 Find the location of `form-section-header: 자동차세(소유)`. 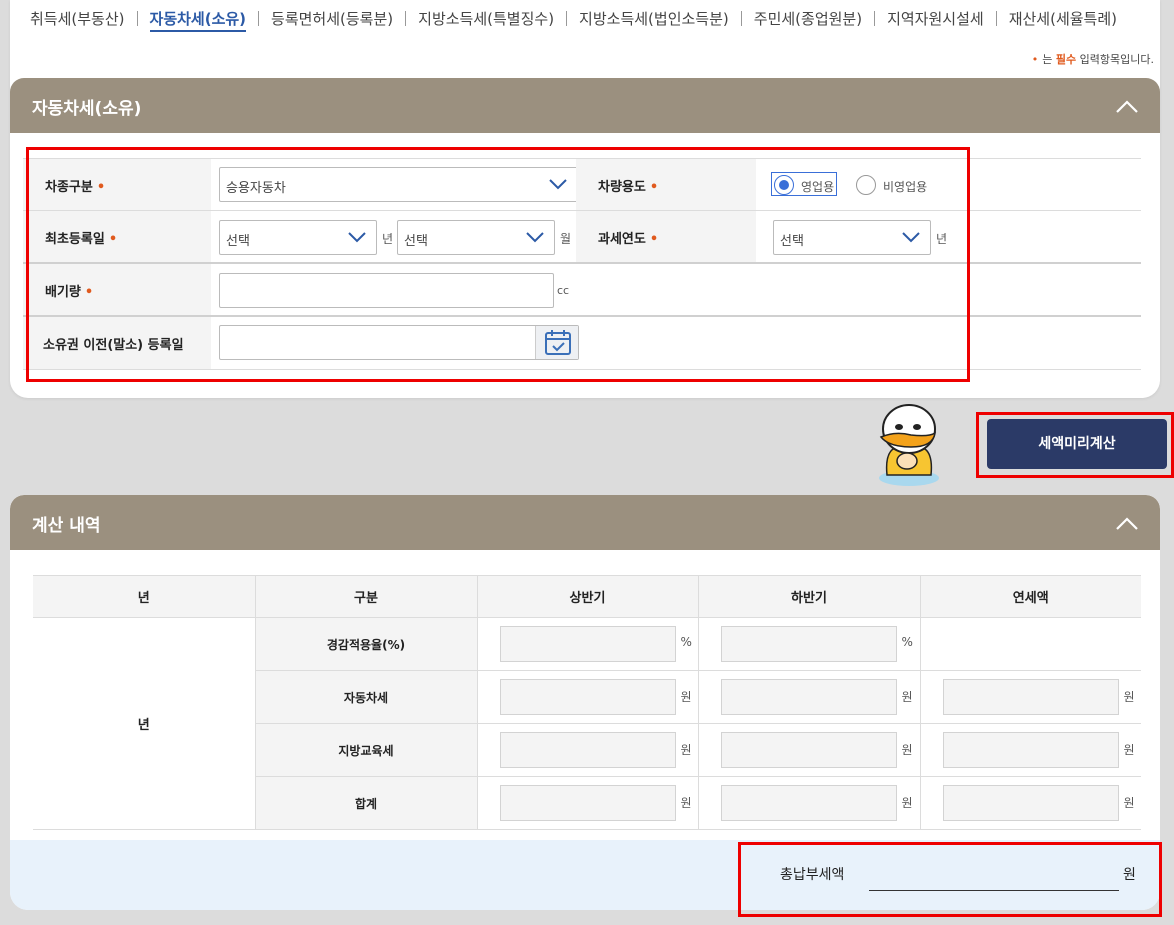

form-section-header: 자동차세(소유) is located at coordinates (585, 105).